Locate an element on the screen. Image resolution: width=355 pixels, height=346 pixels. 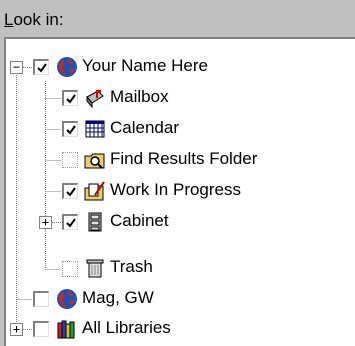
mailbox-icon is located at coordinates (95, 99).